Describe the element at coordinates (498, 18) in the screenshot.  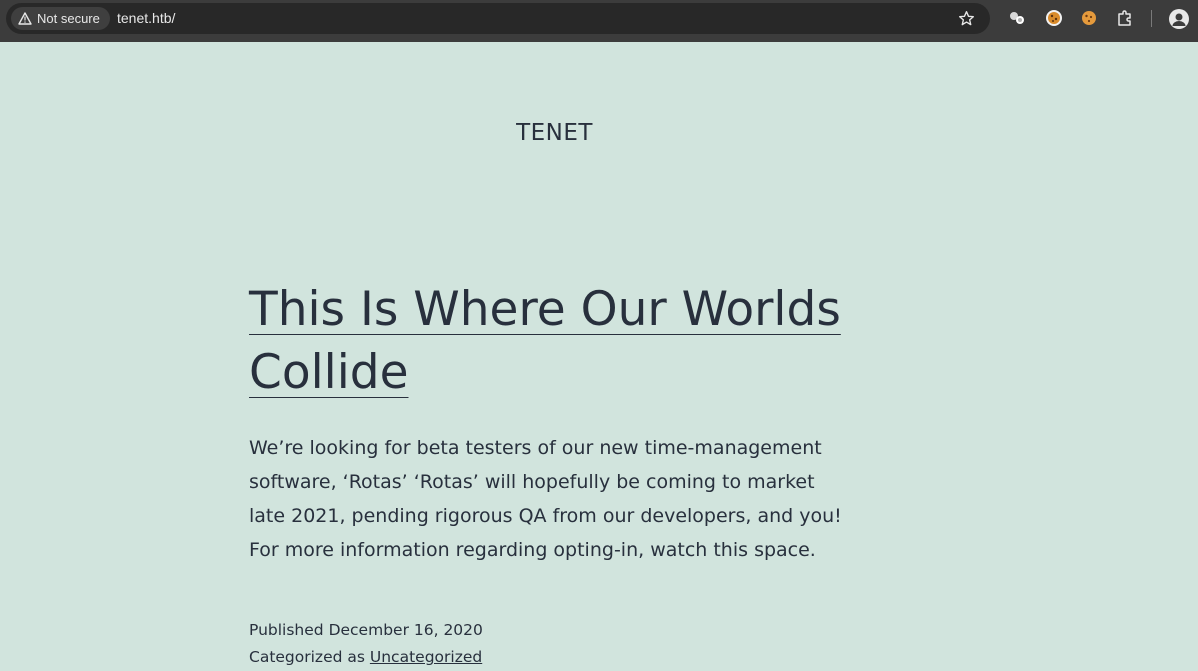
I see `address-bar: Not secure tenet.htb/` at that location.